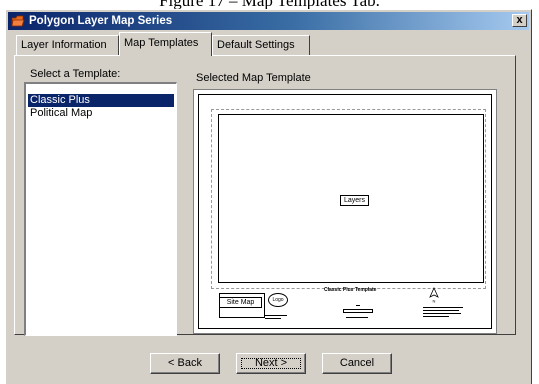  I want to click on back-button-label: < Back, so click(185, 363).